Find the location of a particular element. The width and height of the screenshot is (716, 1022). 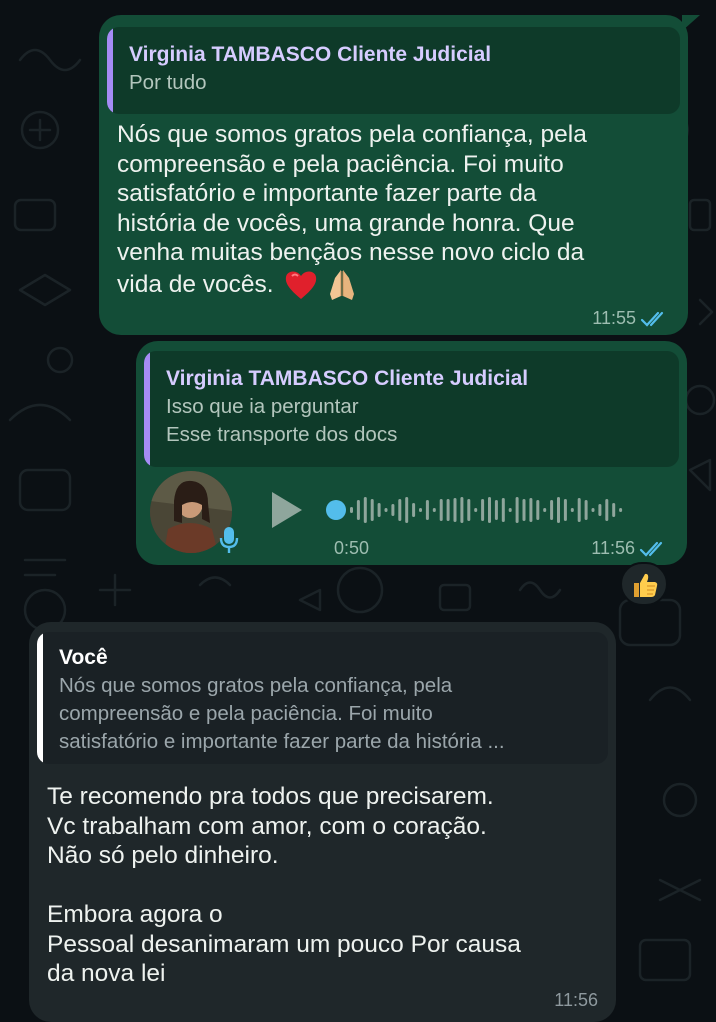

message-text-line: satisfatório e importante fazer parte da is located at coordinates (327, 193).